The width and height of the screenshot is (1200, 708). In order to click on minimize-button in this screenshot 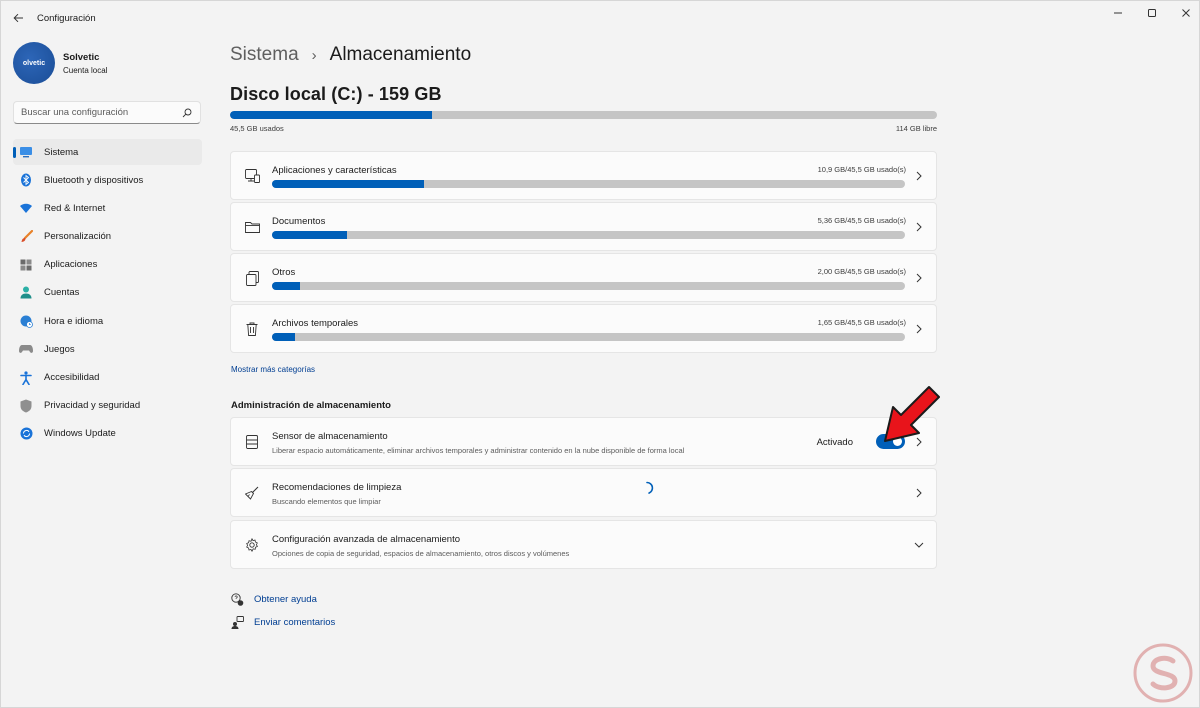, I will do `click(1118, 13)`.